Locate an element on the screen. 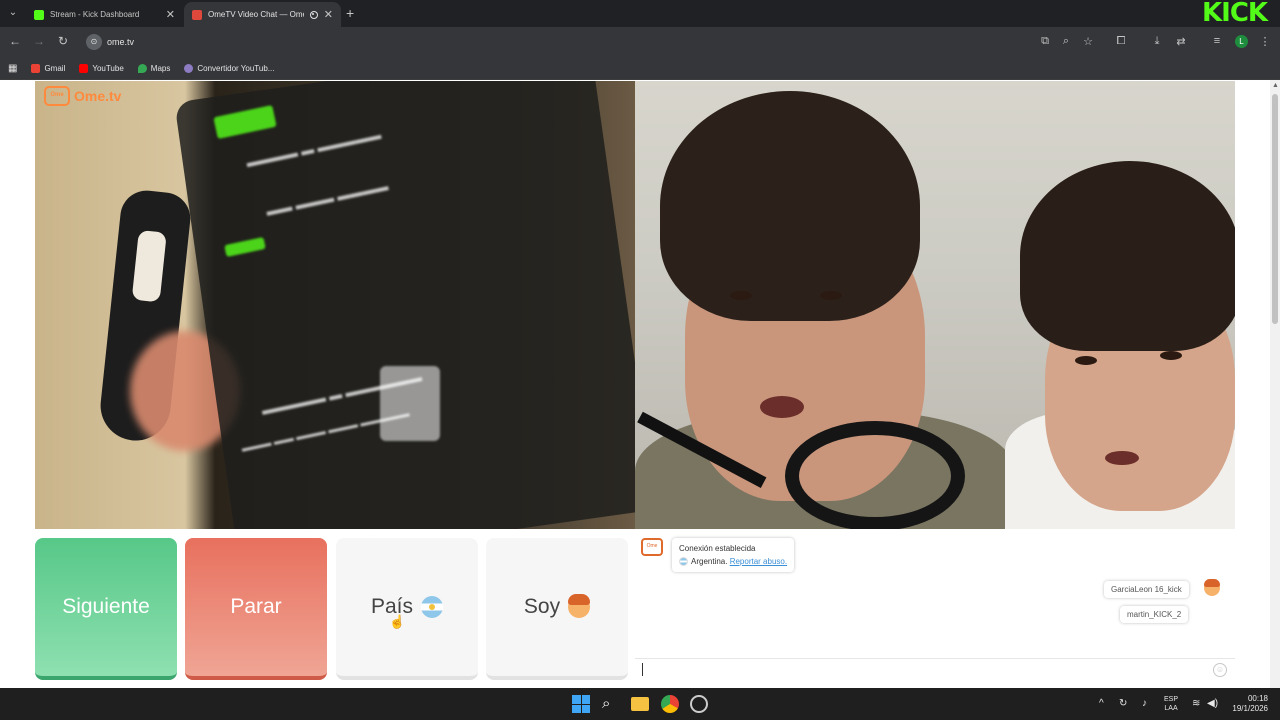  translate-icon: ⇄ is located at coordinates (1181, 41).